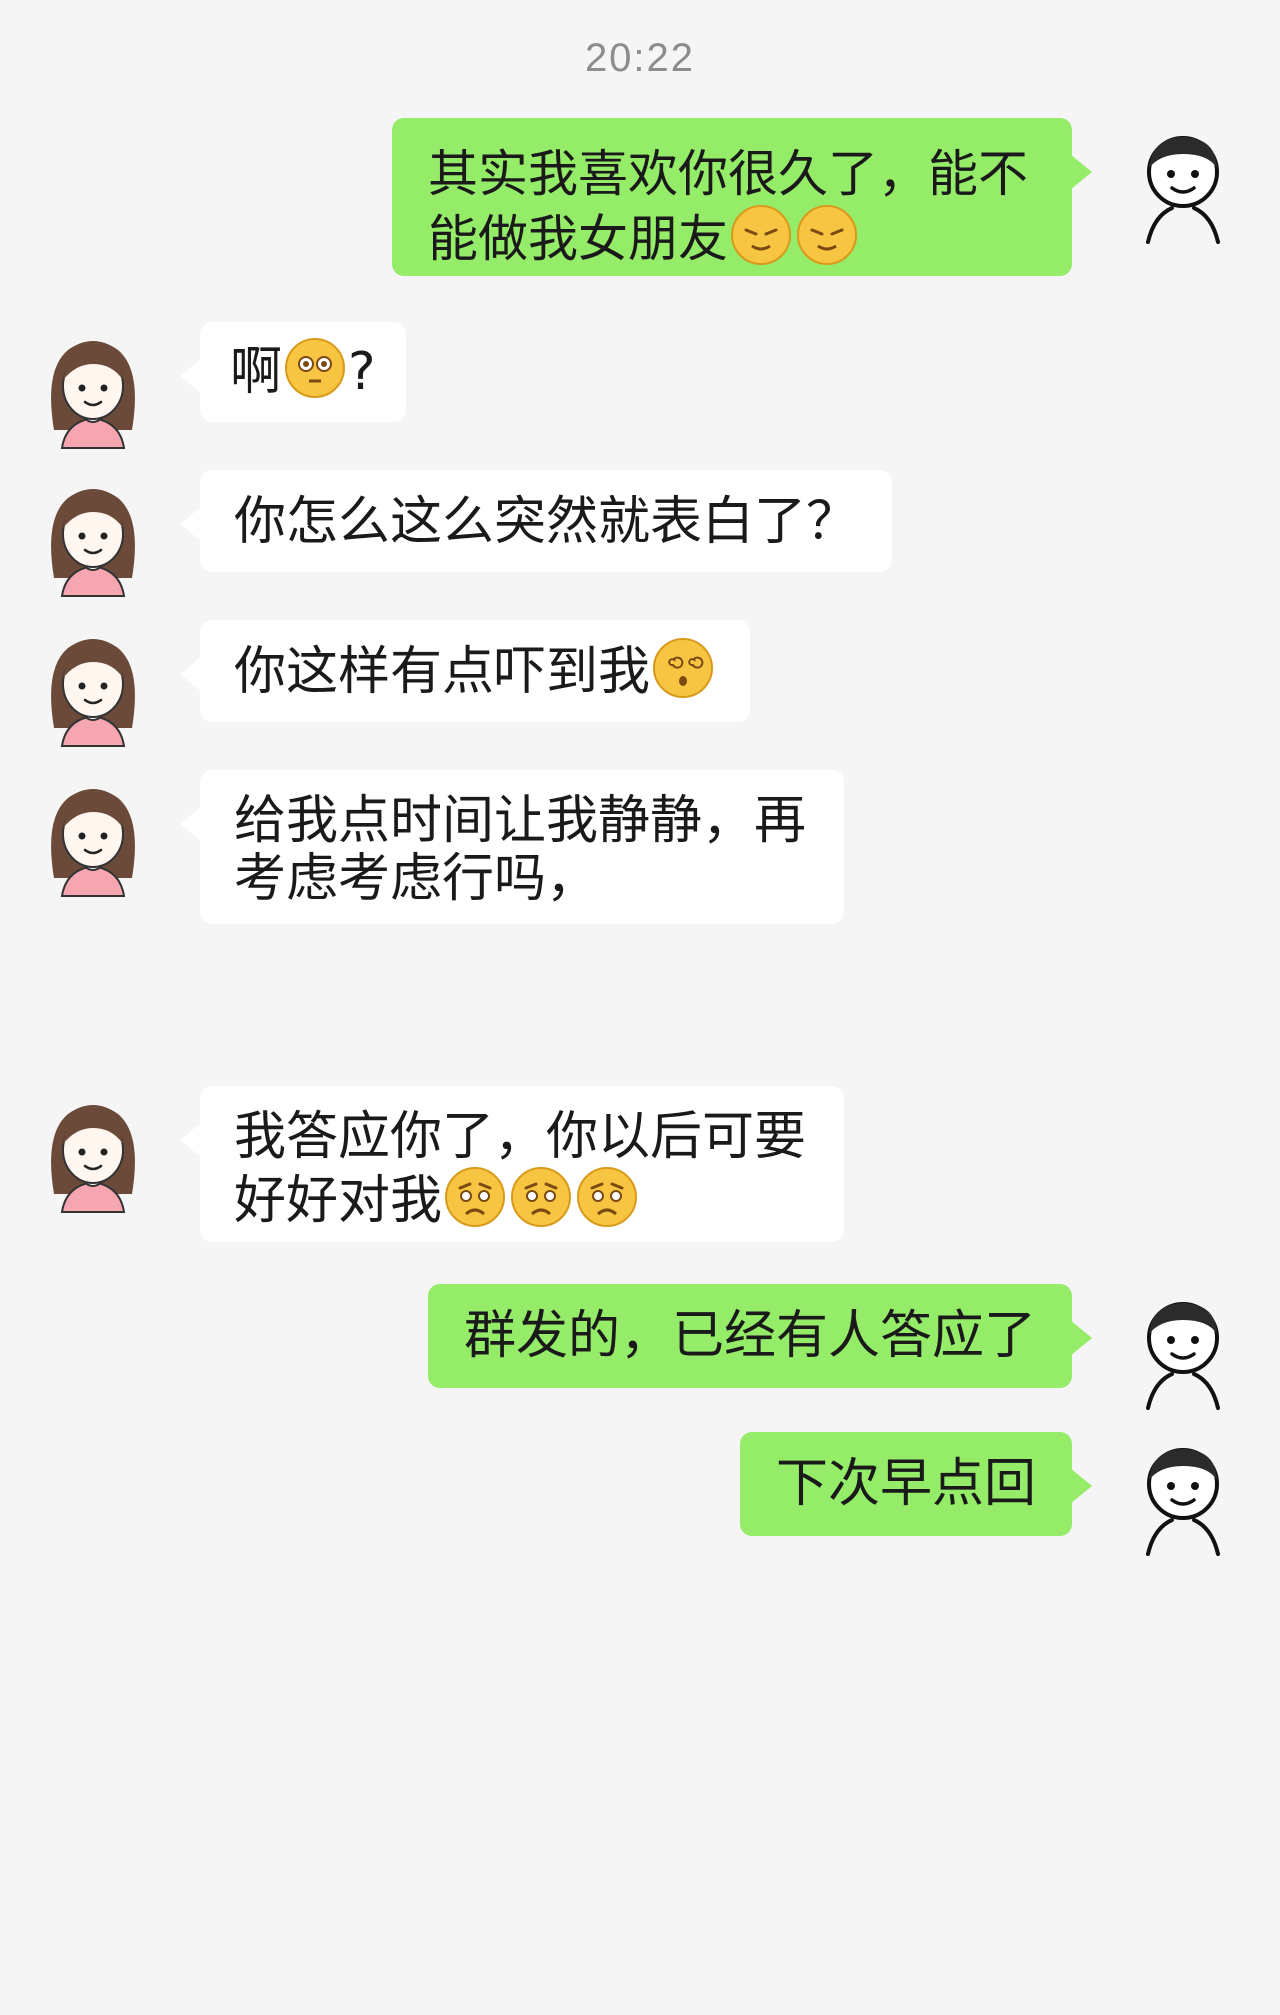  I want to click on outgoing-message: 群发的，已经有人答应了, so click(760, 1336).